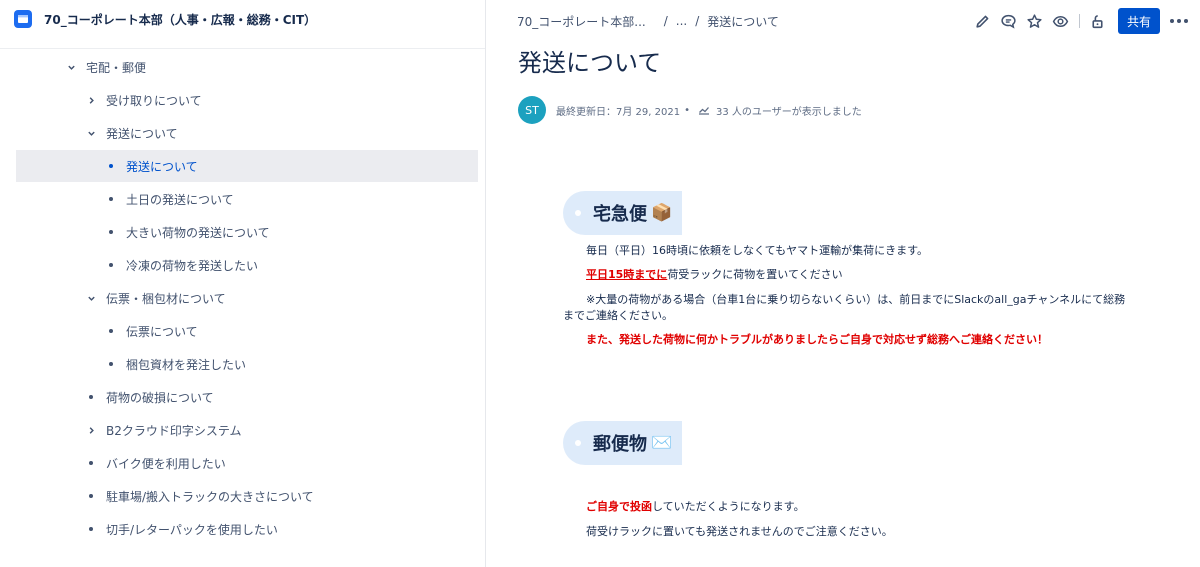 The width and height of the screenshot is (1200, 567). What do you see at coordinates (1139, 21) in the screenshot?
I see `share-button: 共有` at bounding box center [1139, 21].